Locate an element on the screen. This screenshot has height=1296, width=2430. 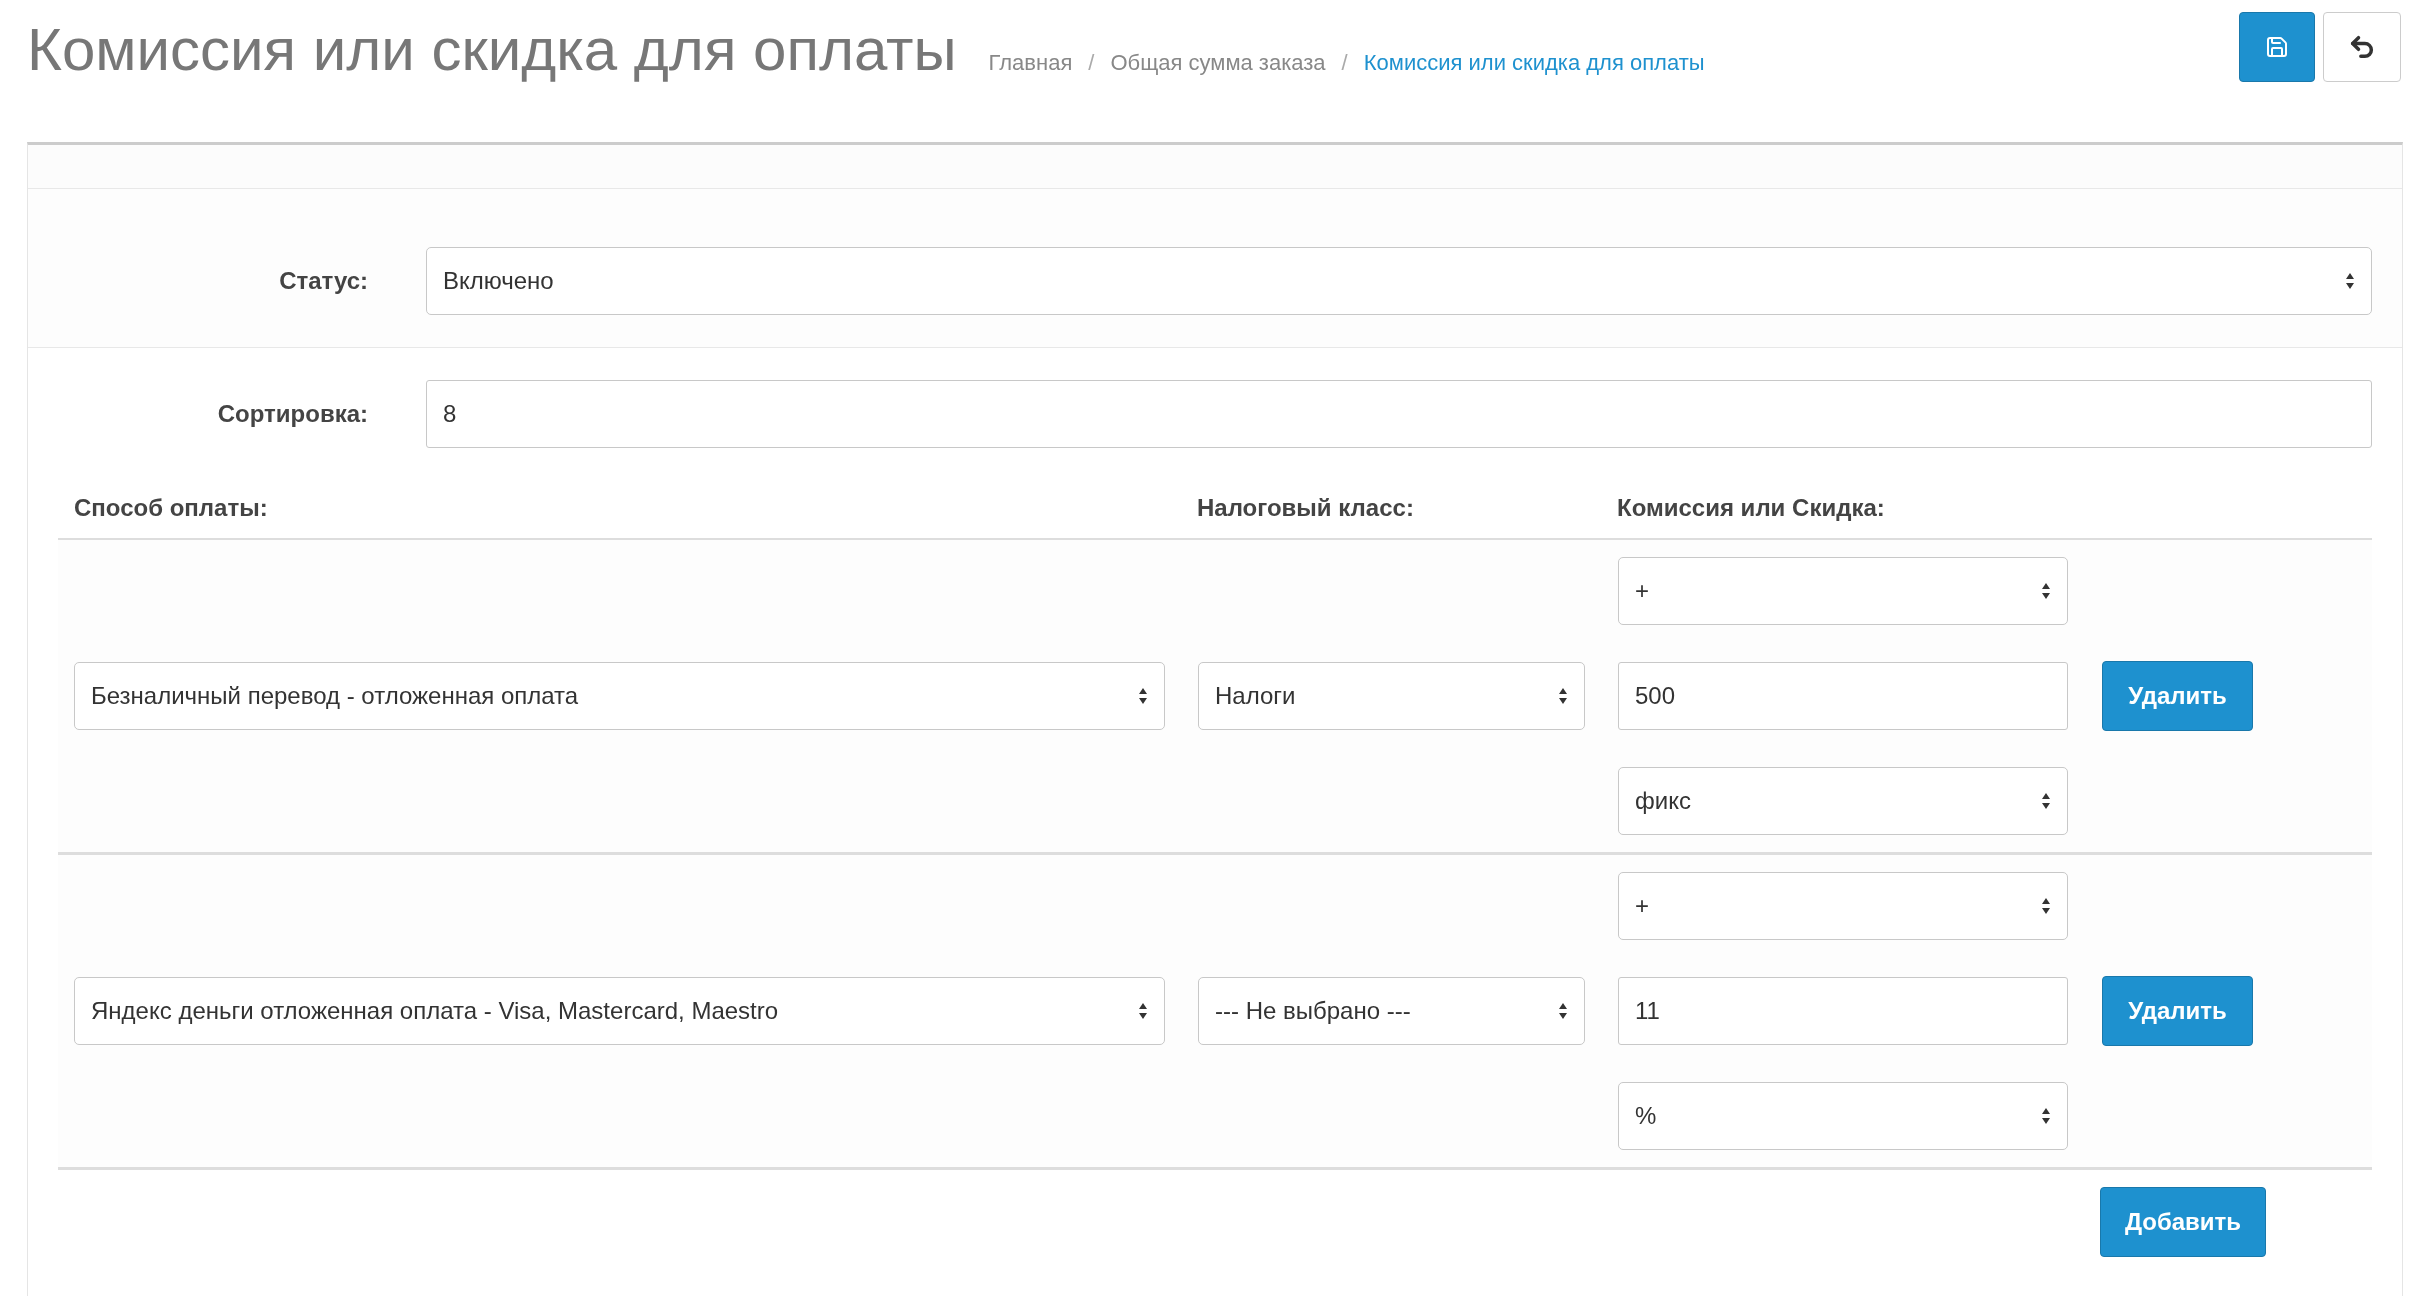
type-select: фикс is located at coordinates (1843, 801).